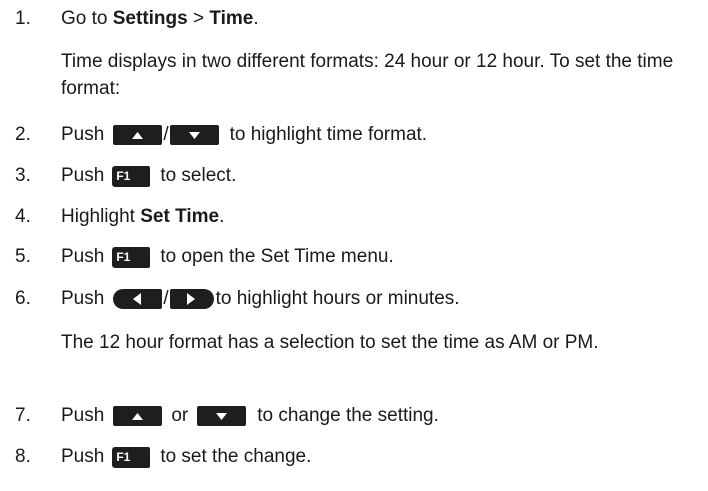 This screenshot has height=491, width=708. Describe the element at coordinates (337, 298) in the screenshot. I see `step-text-part: to highlight hours or minutes.` at that location.